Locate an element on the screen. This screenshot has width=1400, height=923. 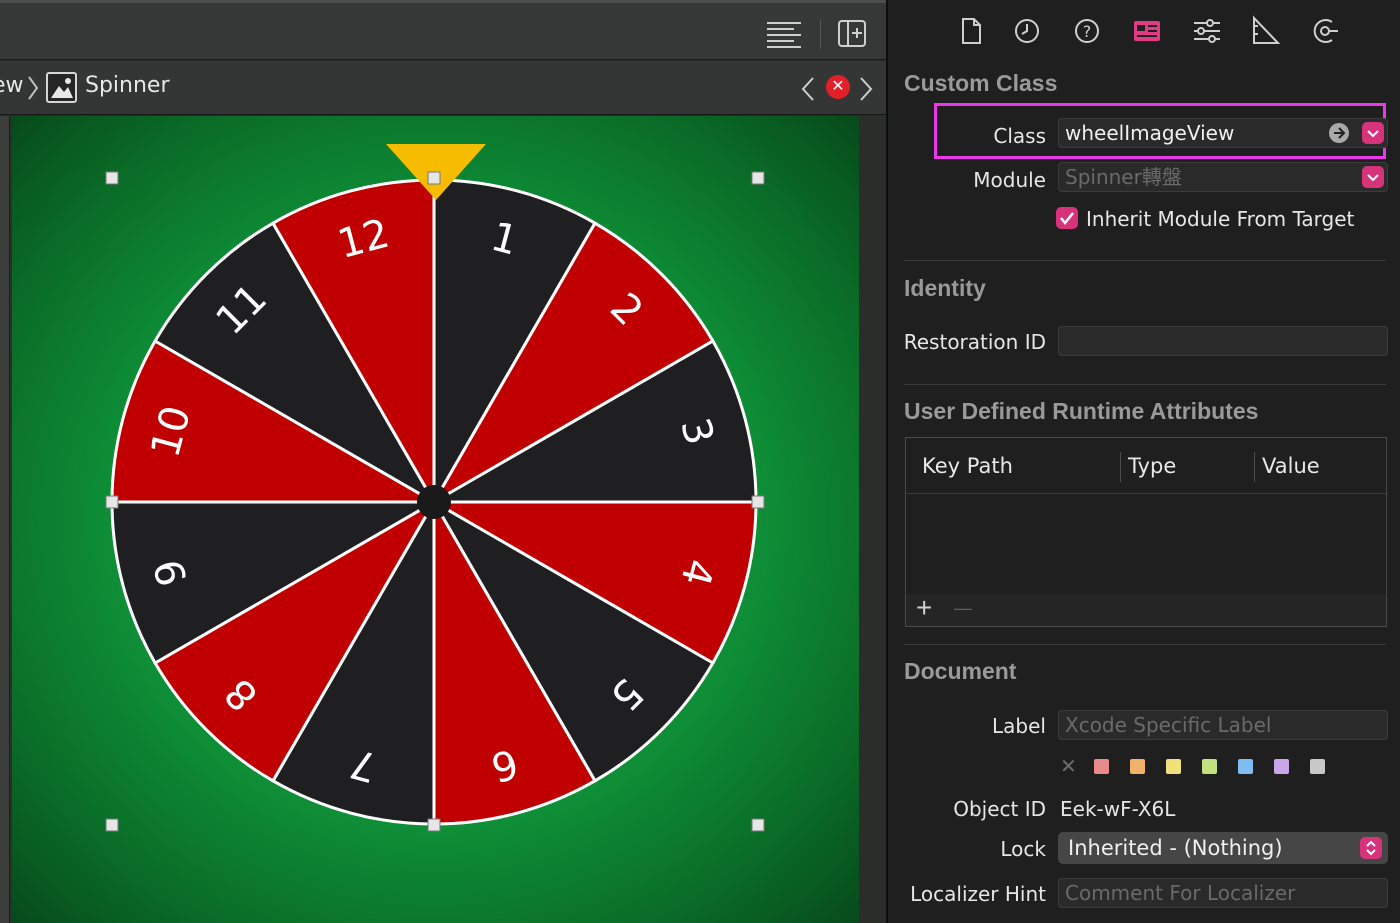
identity-inspector-icon is located at coordinates (1147, 31).